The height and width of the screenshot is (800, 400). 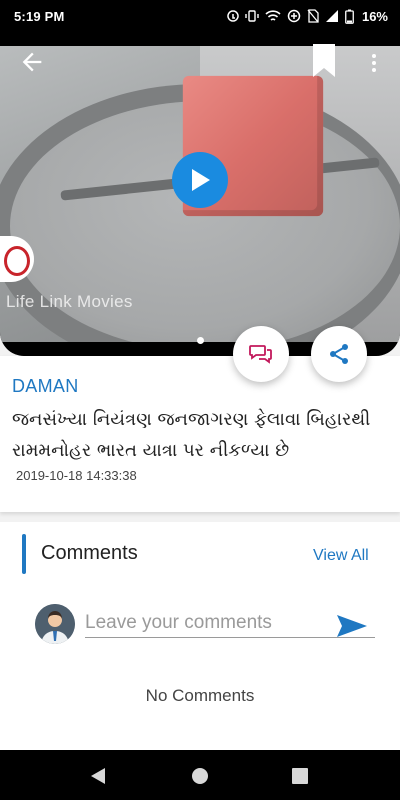 I want to click on video-watermark: Life Link Movies, so click(x=69, y=301).